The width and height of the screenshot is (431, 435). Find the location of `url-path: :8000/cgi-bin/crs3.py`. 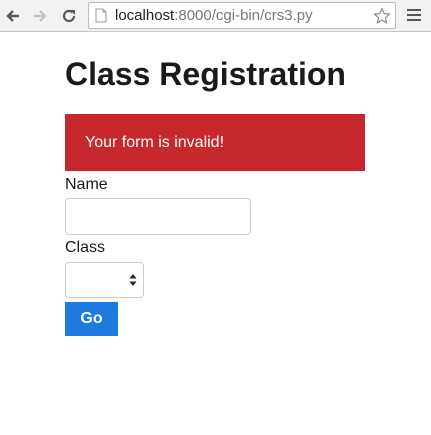

url-path: :8000/cgi-bin/crs3.py is located at coordinates (243, 15).